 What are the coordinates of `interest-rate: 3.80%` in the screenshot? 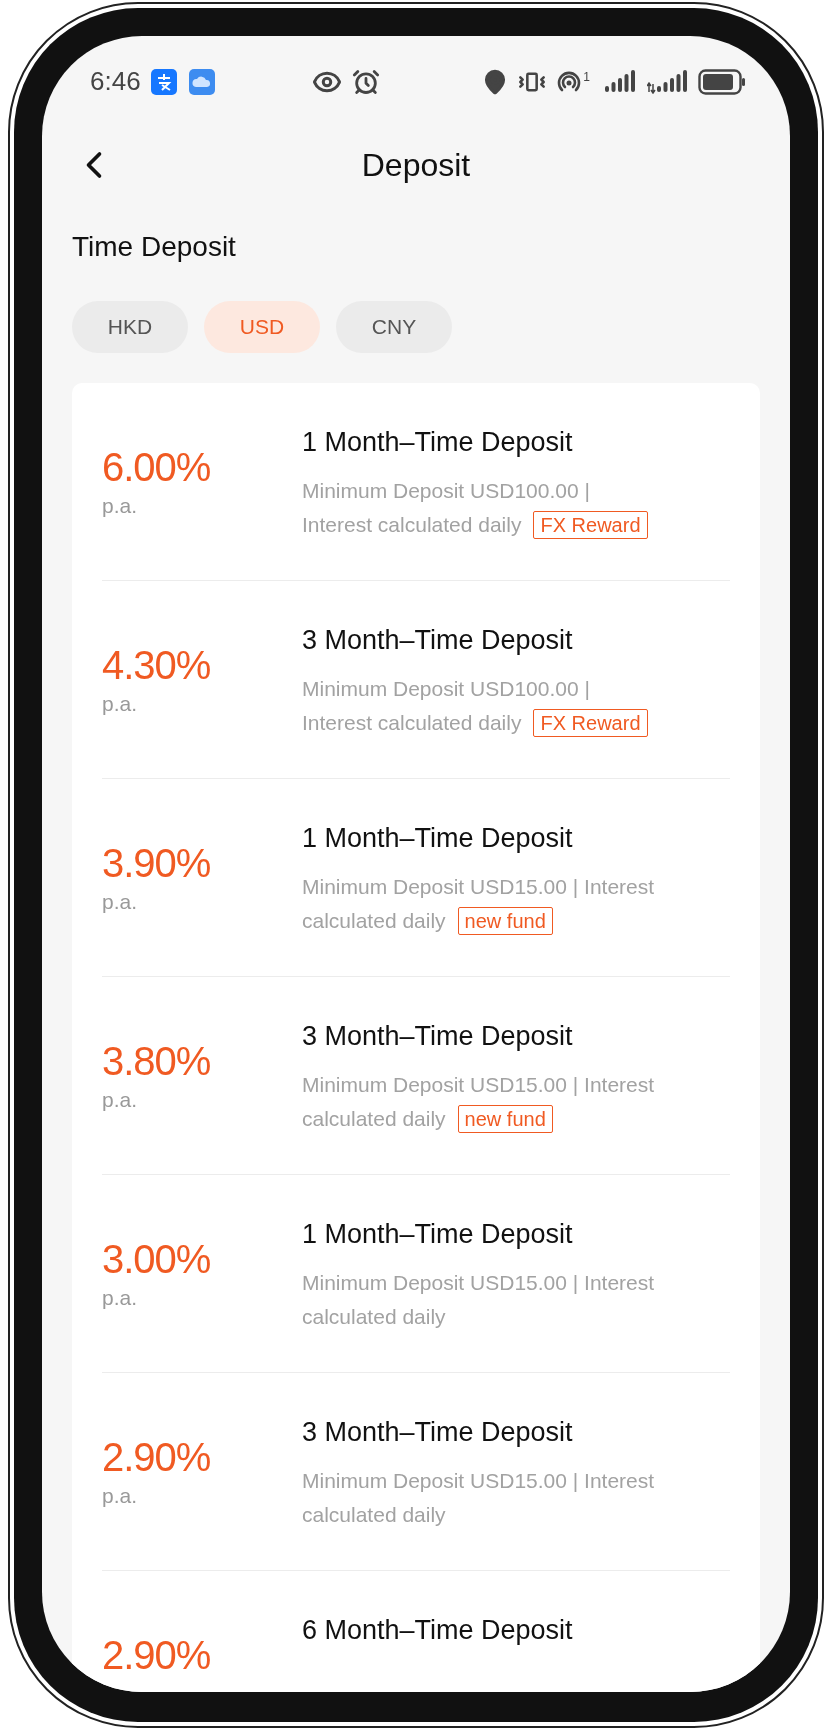 It's located at (157, 1061).